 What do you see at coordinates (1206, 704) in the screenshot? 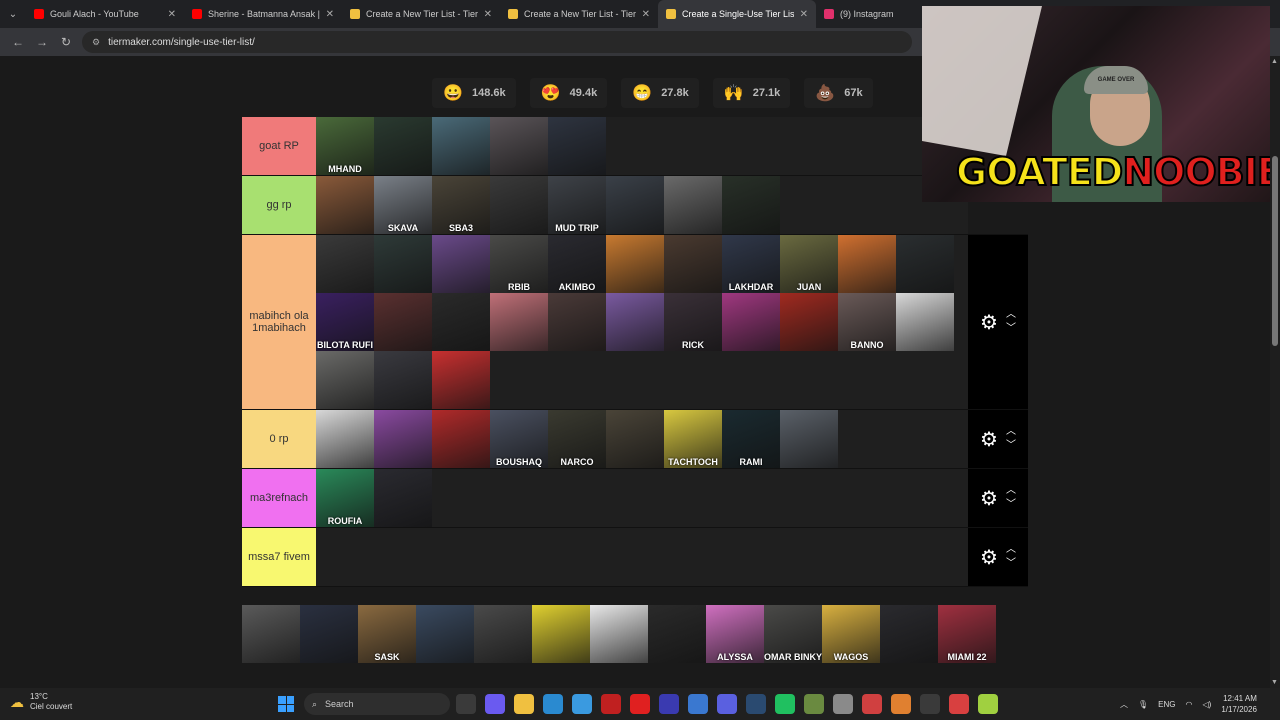
I see `volume-icon: ◁)` at bounding box center [1206, 704].